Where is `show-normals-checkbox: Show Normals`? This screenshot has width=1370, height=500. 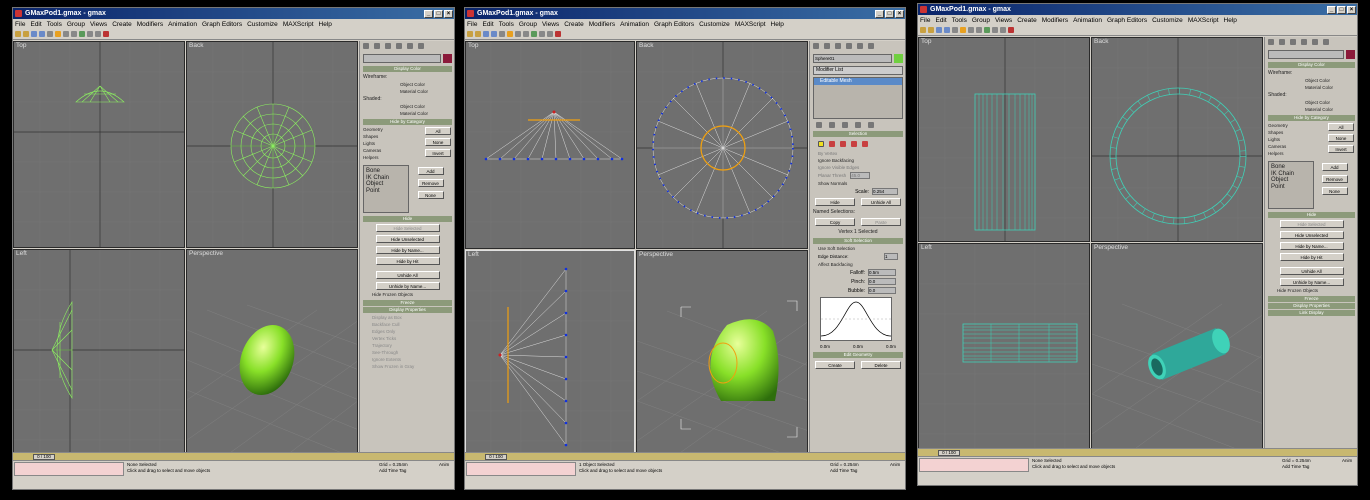
show-normals-checkbox: Show Normals is located at coordinates (860, 183).